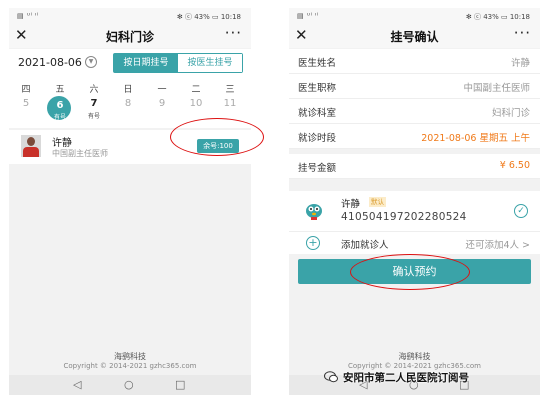 The width and height of the screenshot is (548, 399). I want to click on wechat-logo-icon, so click(331, 377).